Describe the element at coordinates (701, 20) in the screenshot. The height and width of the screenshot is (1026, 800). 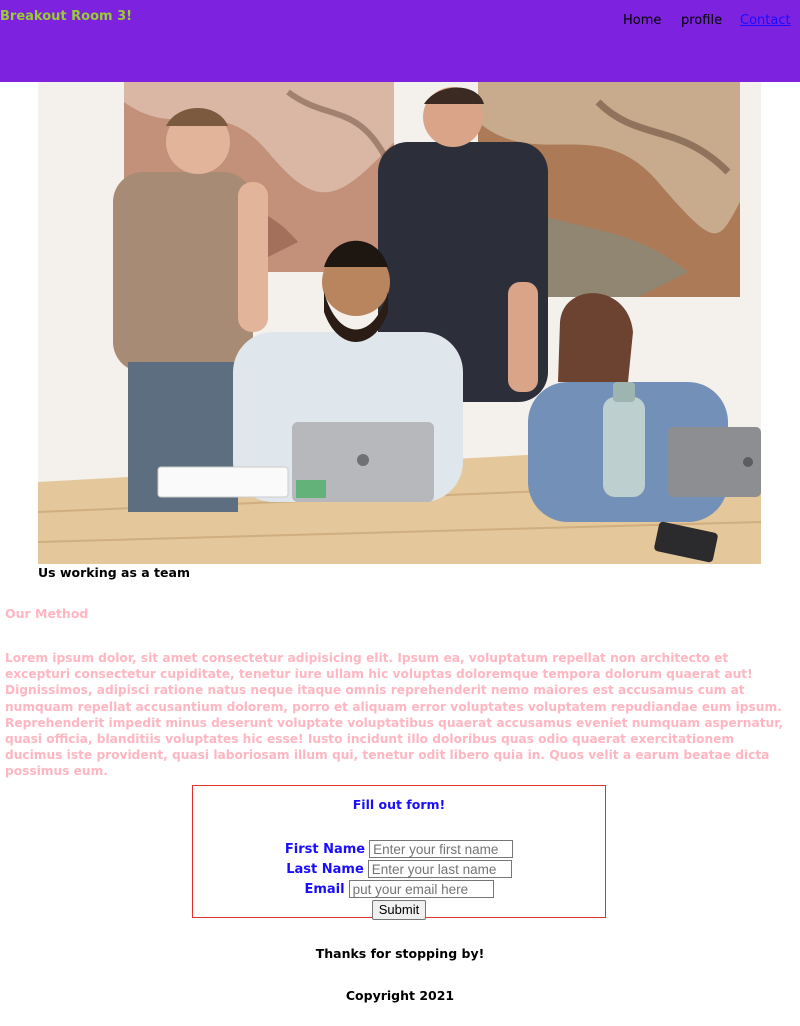
I see `nav-link-profile: profile` at that location.